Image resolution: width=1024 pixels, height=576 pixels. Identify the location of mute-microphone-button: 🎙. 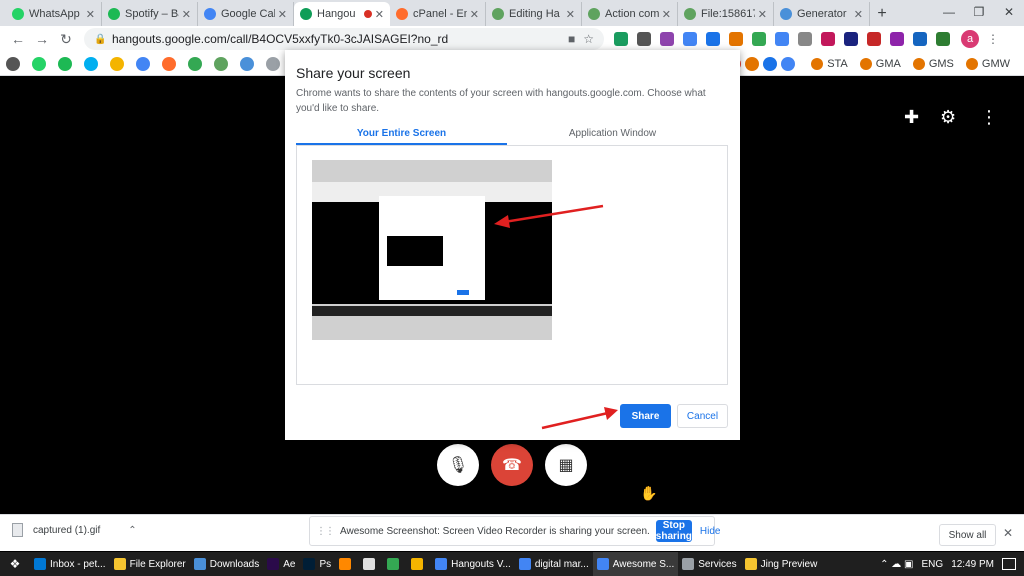
(458, 465).